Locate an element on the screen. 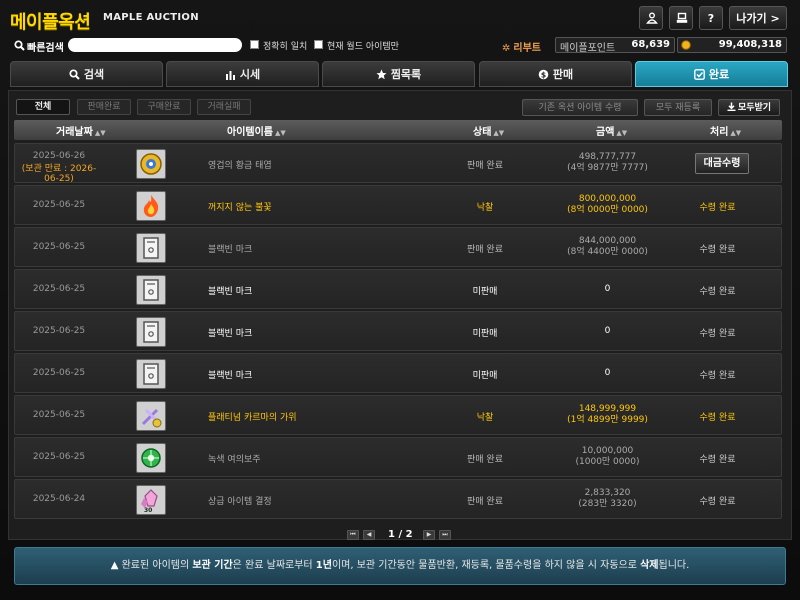  warning-icon: ▲ is located at coordinates (114, 565).